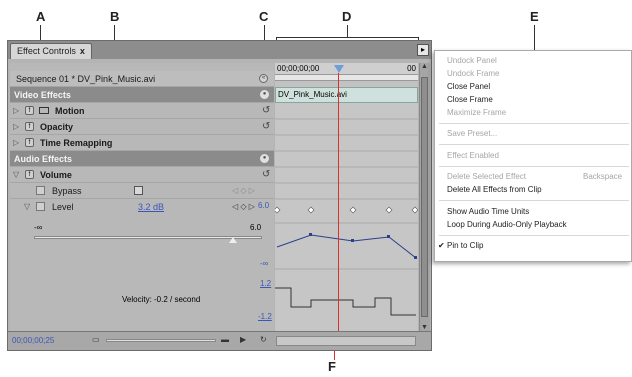 This screenshot has height=377, width=632. I want to click on effect-row-opacity: ▷ f Opacity ↺, so click(142, 127).